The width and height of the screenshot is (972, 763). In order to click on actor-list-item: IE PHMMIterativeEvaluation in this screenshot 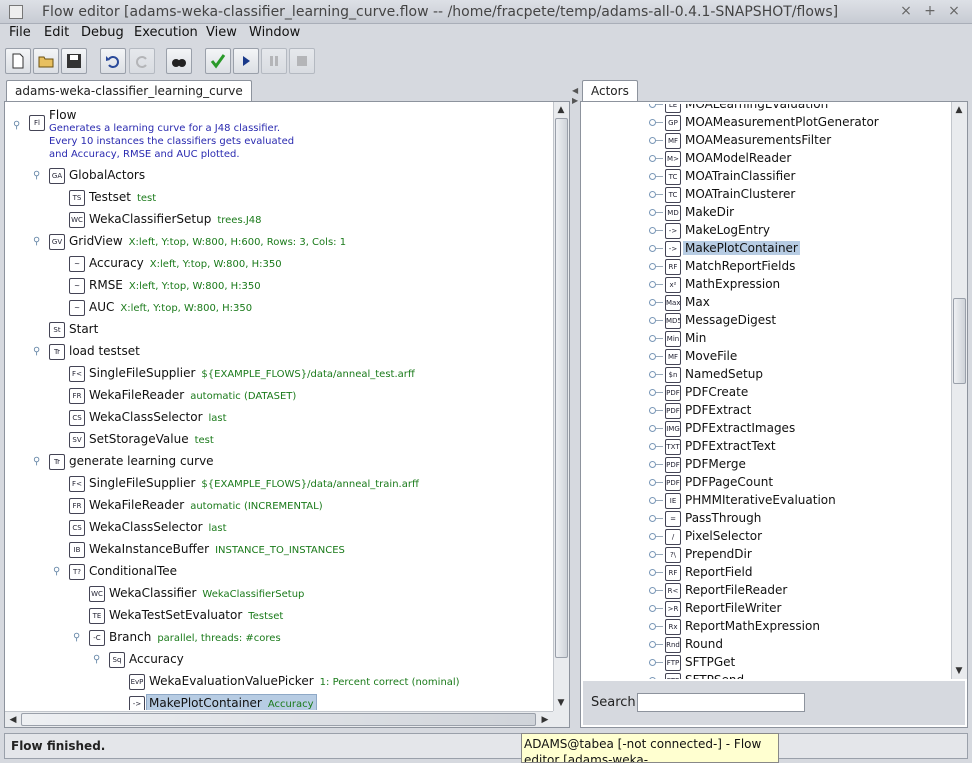, I will do `click(763, 501)`.